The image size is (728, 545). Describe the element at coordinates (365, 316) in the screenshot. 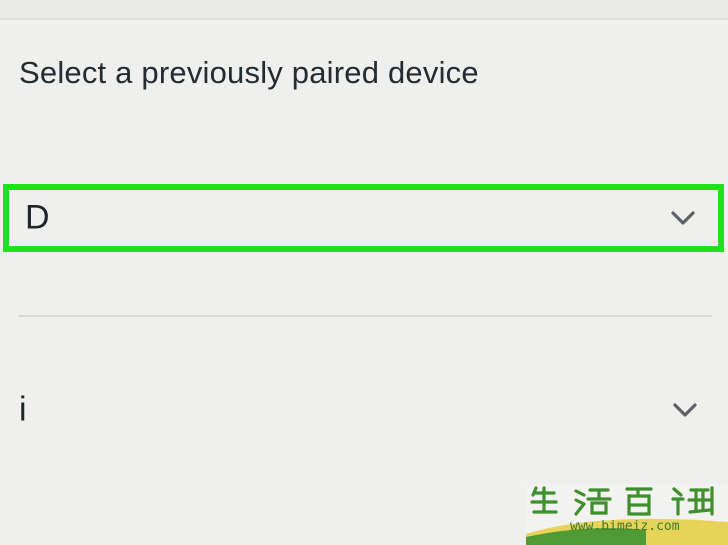

I see `divider` at that location.